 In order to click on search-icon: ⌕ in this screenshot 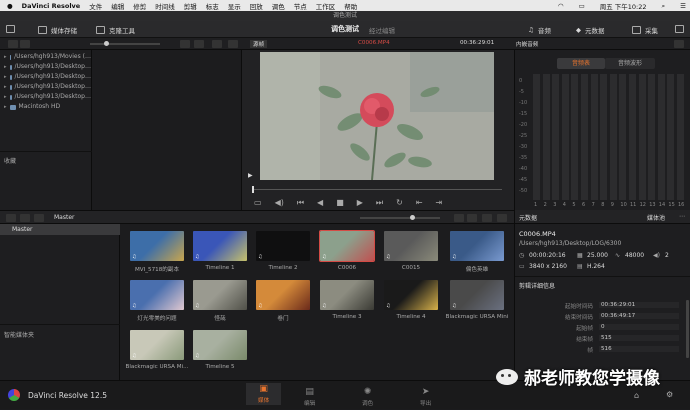, I will do `click(664, 6)`.